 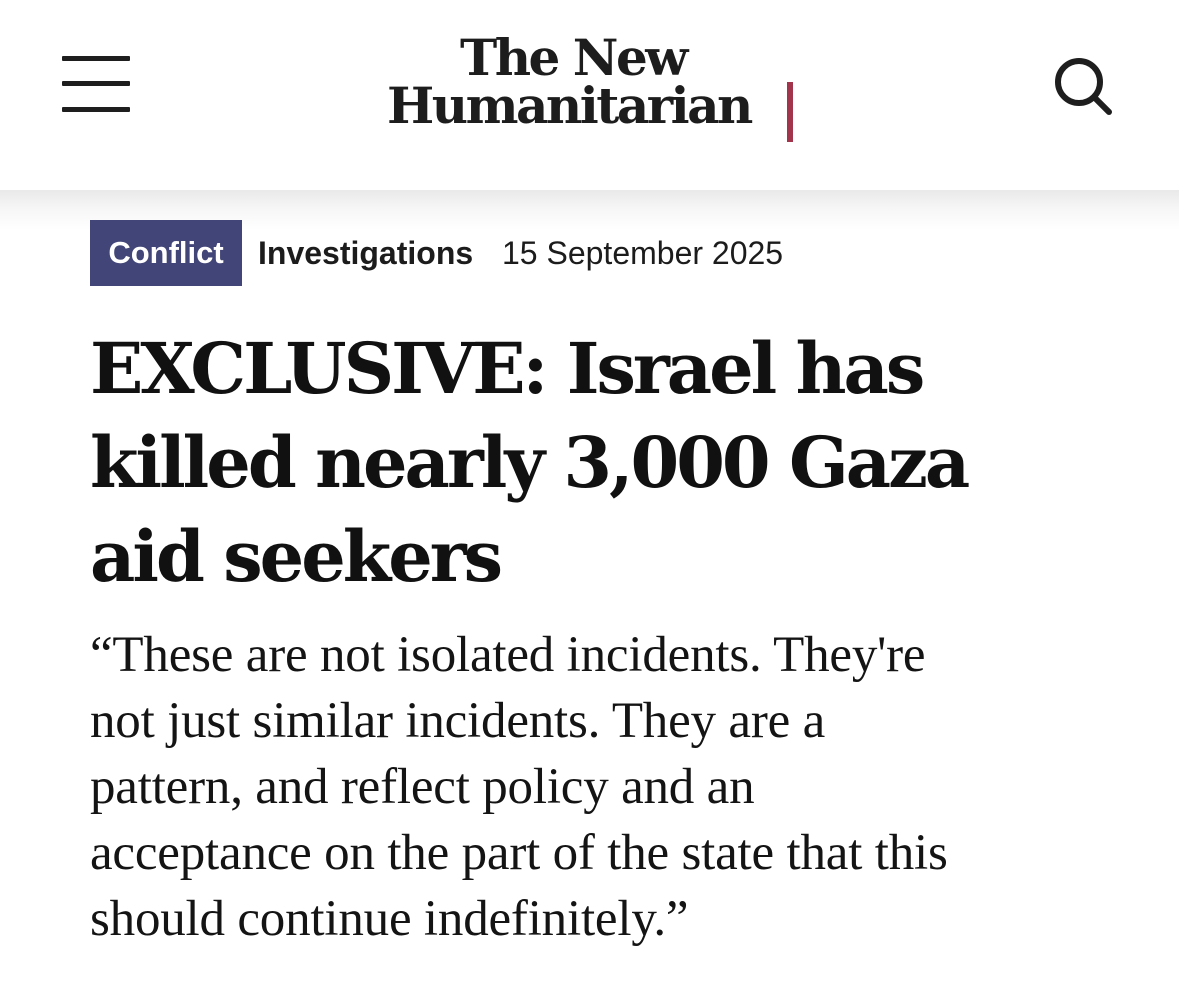 I want to click on publish-date: 15 September 2025, so click(x=643, y=253).